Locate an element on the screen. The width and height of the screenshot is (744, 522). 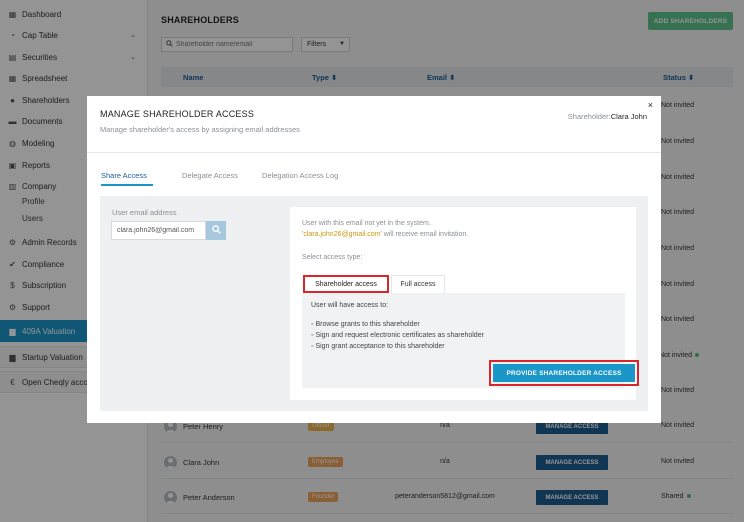
tab-delegate-access: Delegate Access is located at coordinates (210, 175).